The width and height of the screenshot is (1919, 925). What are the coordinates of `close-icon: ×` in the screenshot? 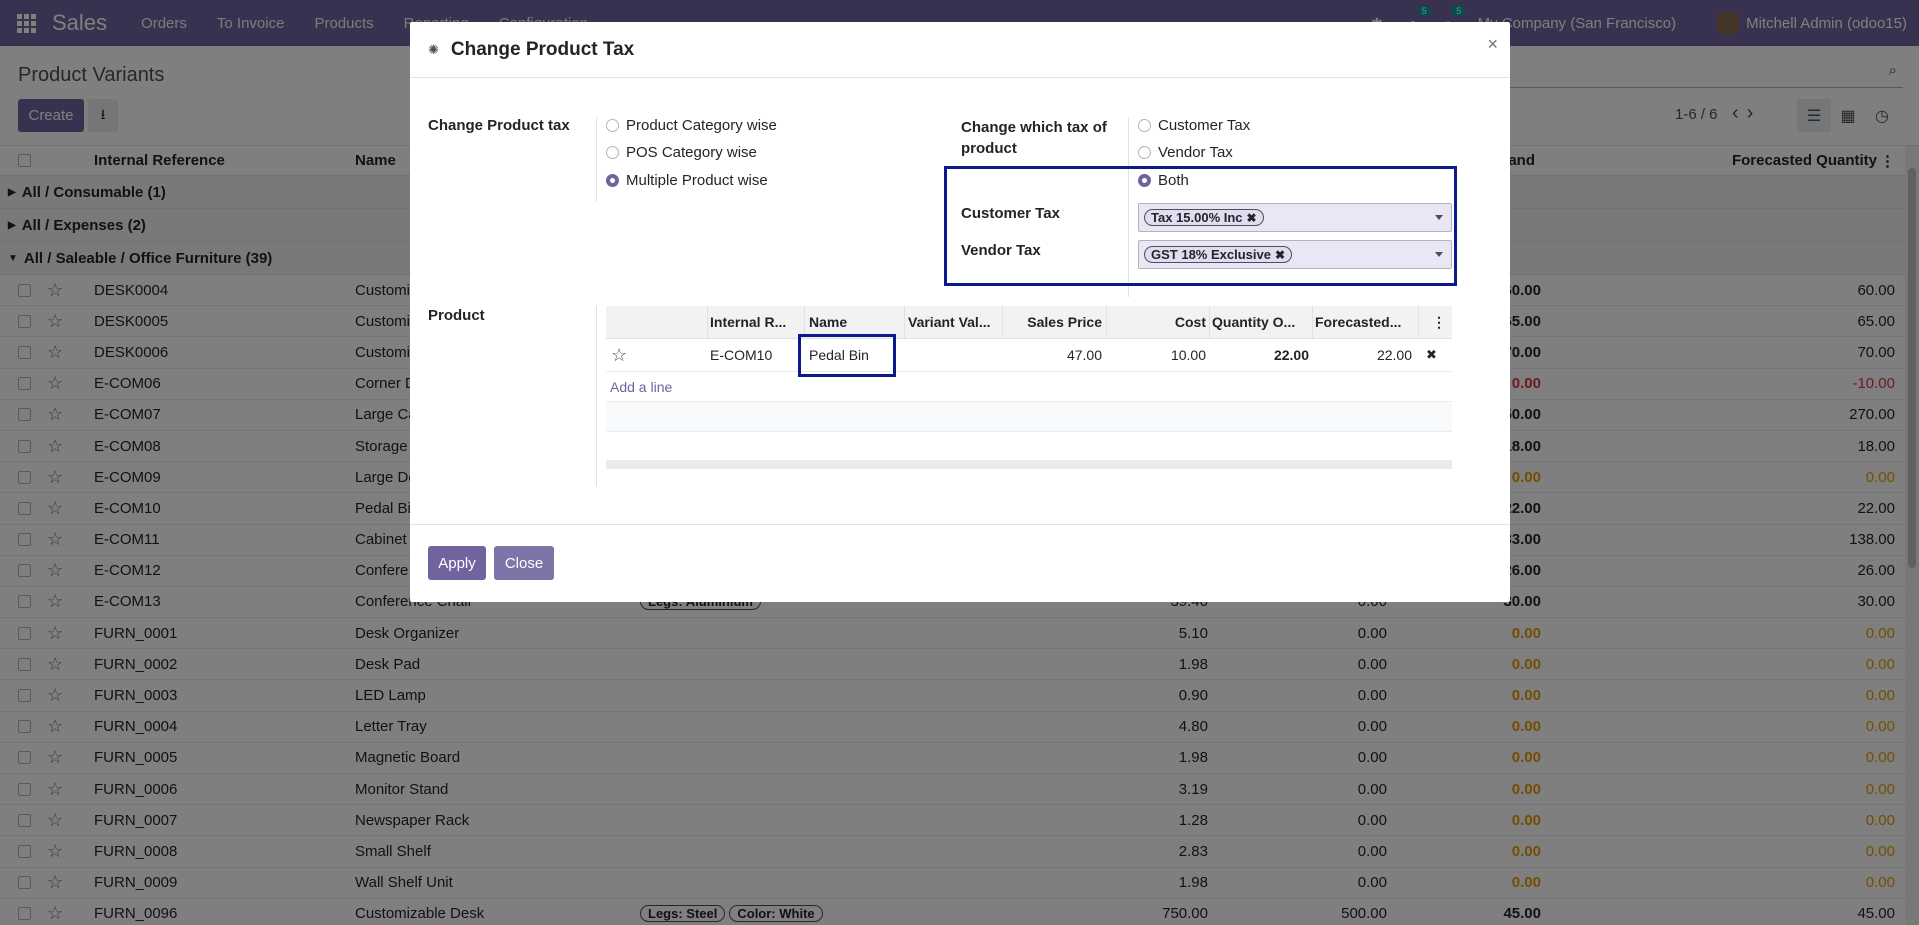 It's located at (1492, 44).